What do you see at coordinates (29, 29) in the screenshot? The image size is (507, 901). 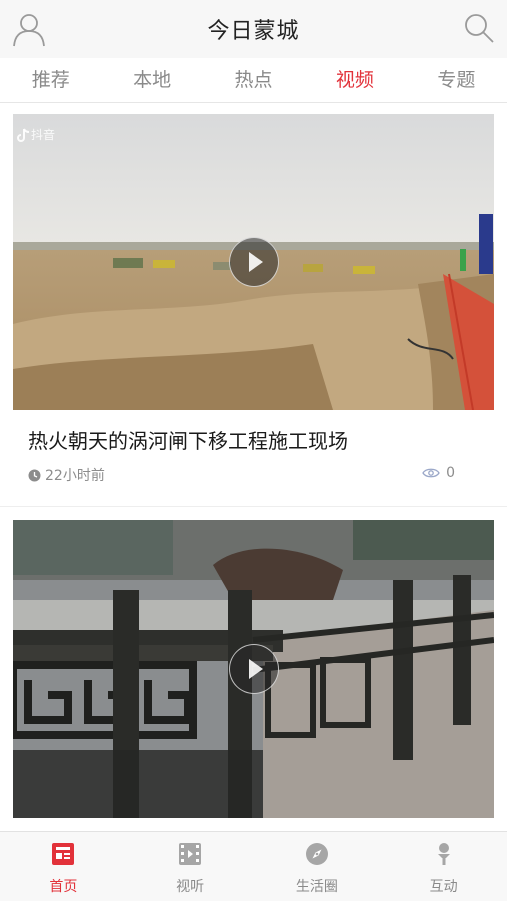 I see `user-icon` at bounding box center [29, 29].